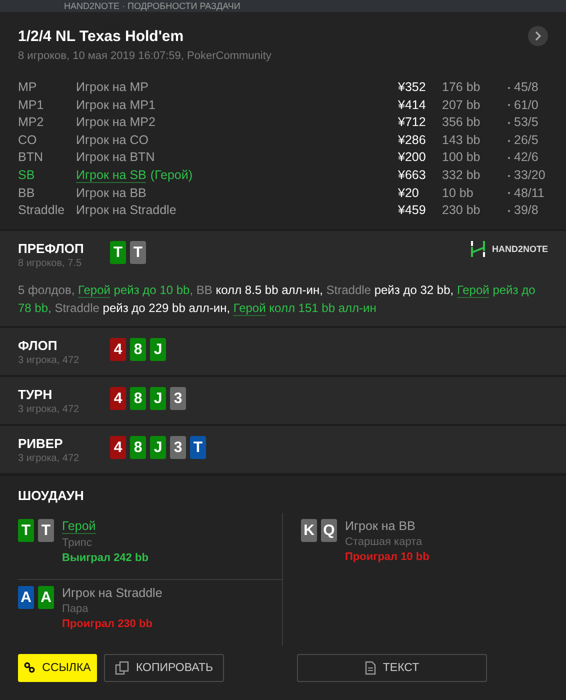  I want to click on player-stats: 33/20, so click(530, 176).